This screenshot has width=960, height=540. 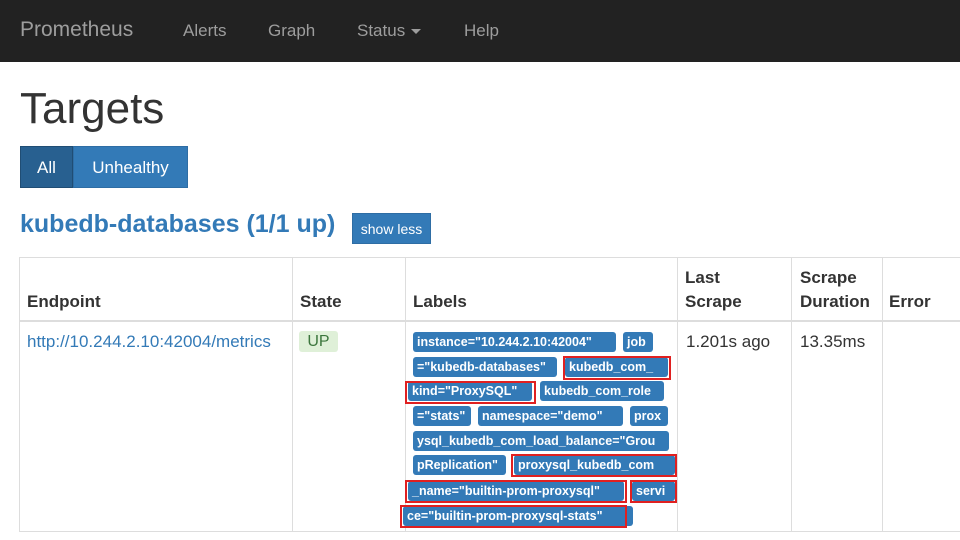 I want to click on status-badge: UP, so click(x=318, y=341).